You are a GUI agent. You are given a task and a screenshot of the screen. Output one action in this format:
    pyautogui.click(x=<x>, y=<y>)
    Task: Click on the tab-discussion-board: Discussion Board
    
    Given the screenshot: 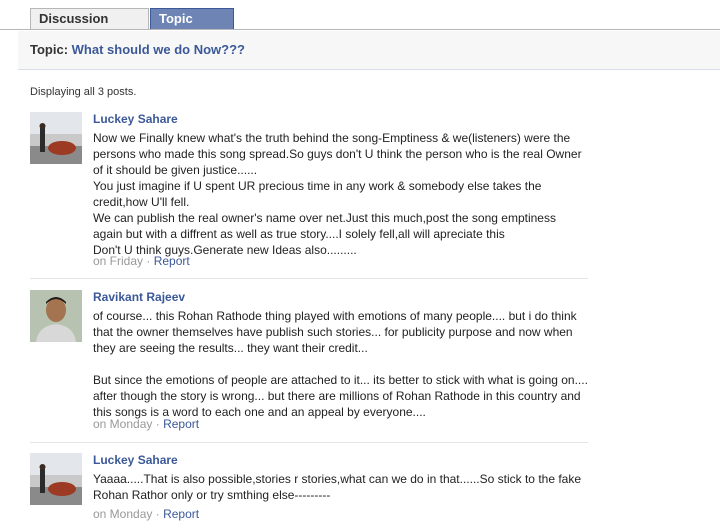 What is the action you would take?
    pyautogui.click(x=89, y=26)
    